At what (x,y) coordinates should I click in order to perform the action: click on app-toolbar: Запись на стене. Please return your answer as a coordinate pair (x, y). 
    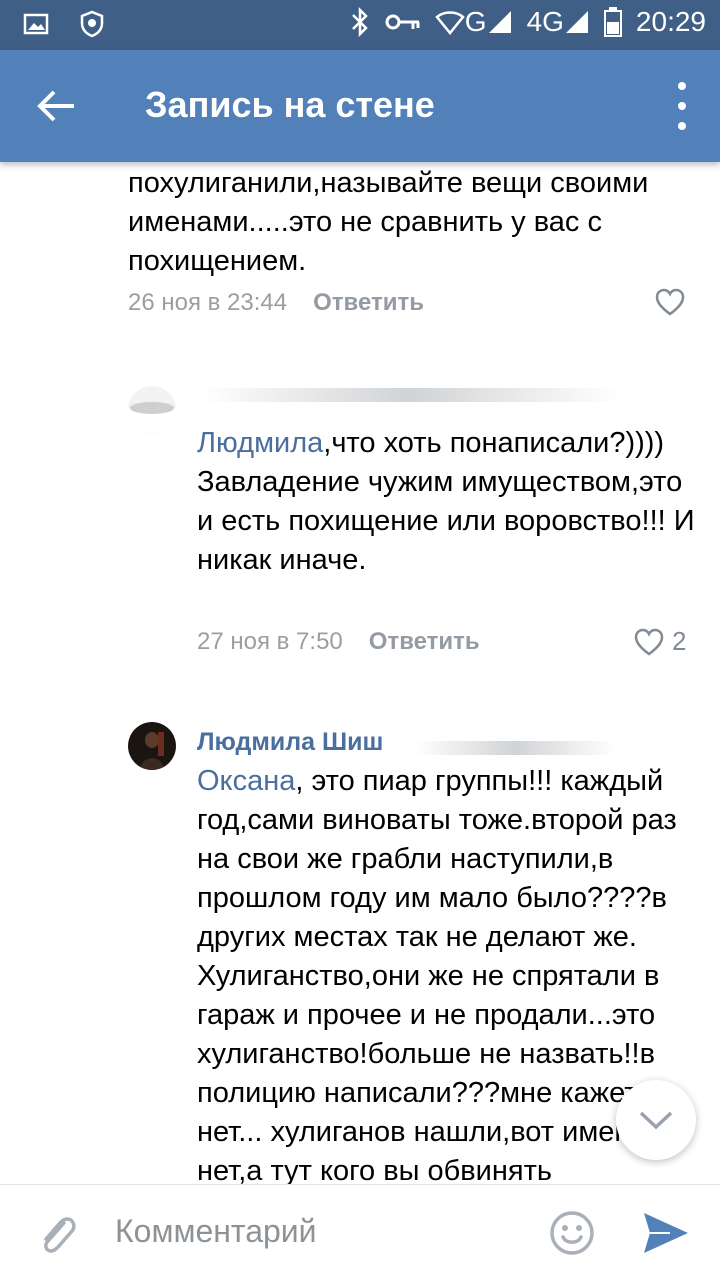
    Looking at the image, I should click on (360, 106).